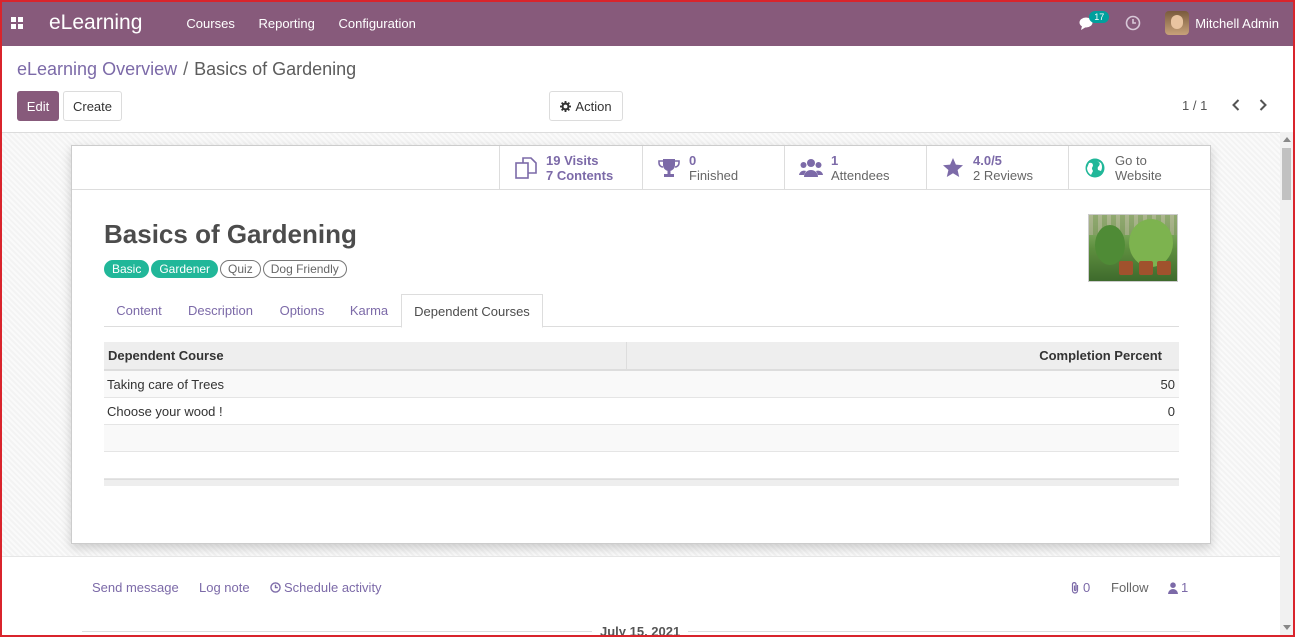 The height and width of the screenshot is (637, 1295). I want to click on tab-karma: Karma, so click(369, 310).